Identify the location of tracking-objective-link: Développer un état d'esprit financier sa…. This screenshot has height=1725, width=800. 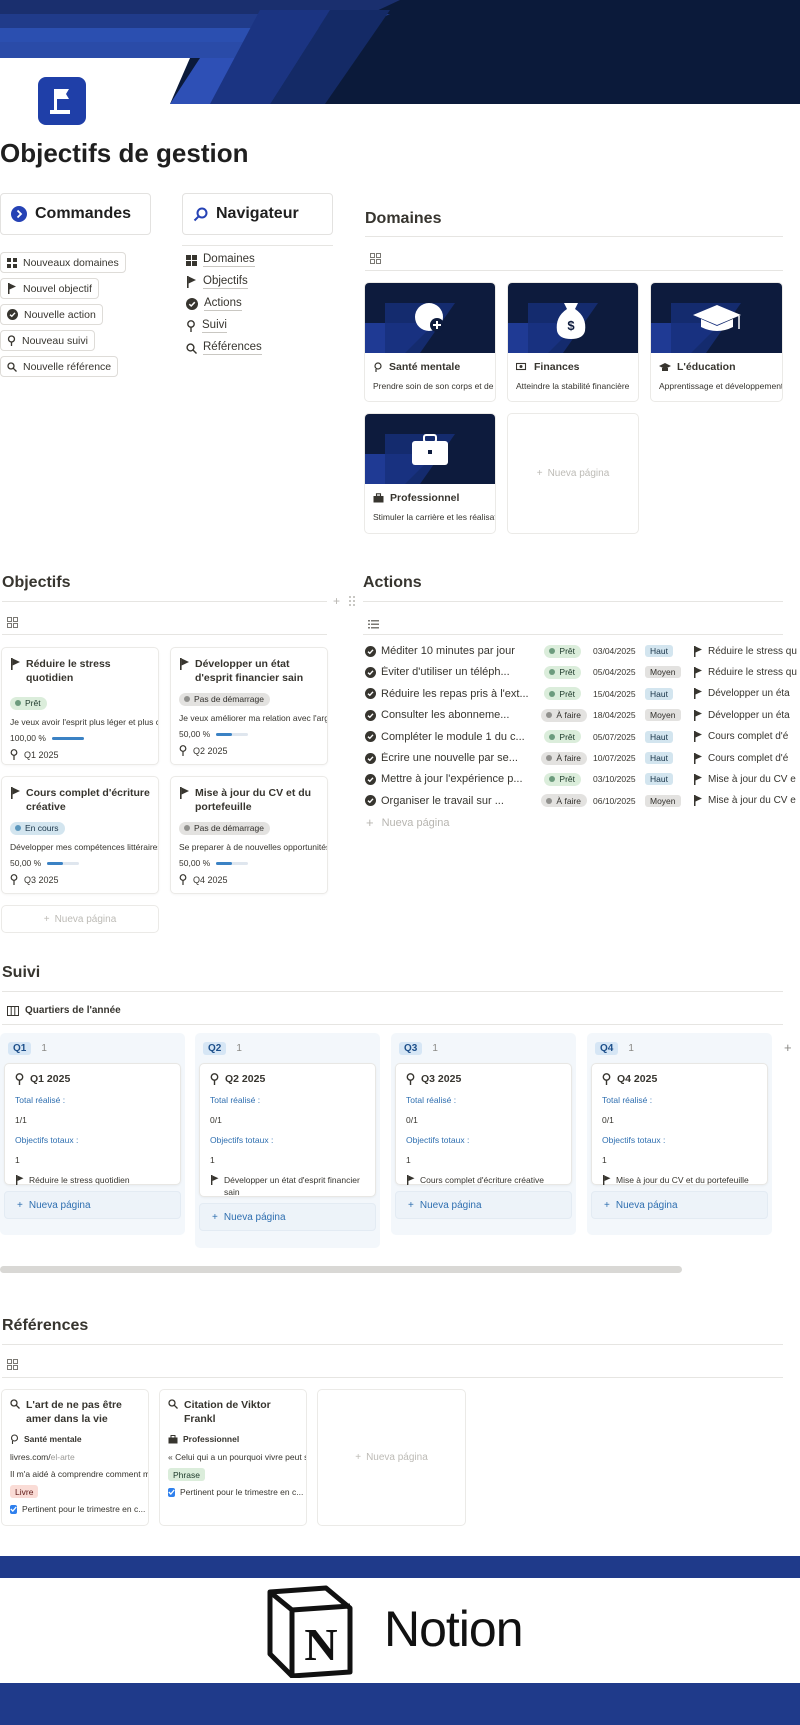
(294, 1186).